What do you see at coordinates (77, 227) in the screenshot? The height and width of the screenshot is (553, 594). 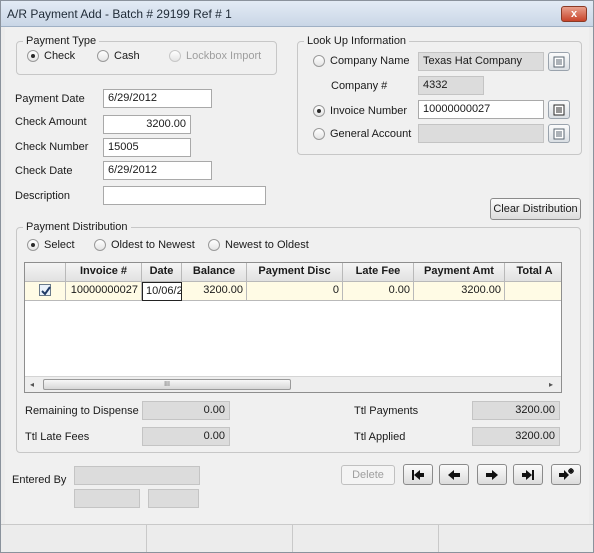 I see `distribution-legend: Payment Distribution` at bounding box center [77, 227].